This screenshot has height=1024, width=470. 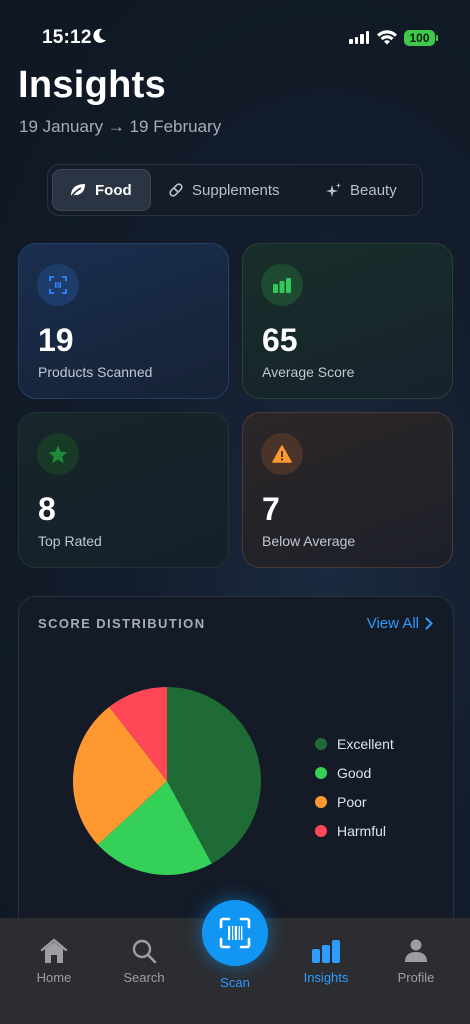 What do you see at coordinates (235, 36) in the screenshot?
I see `status-bar: 15:12 100` at bounding box center [235, 36].